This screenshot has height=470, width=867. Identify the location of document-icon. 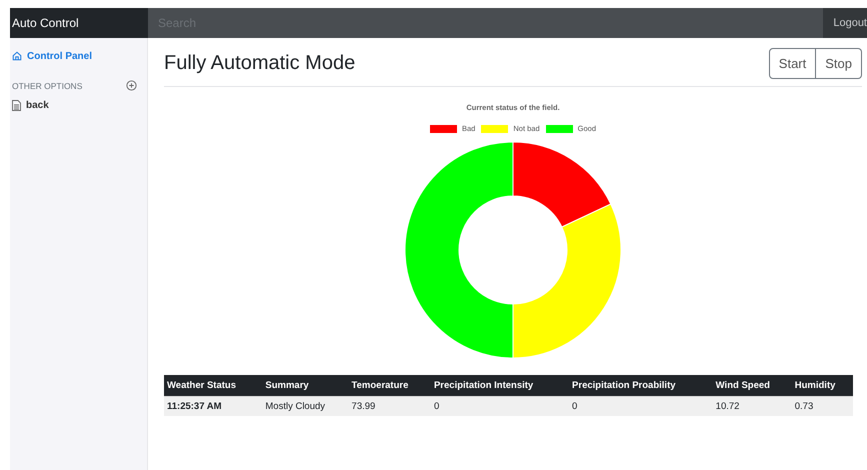
(16, 105).